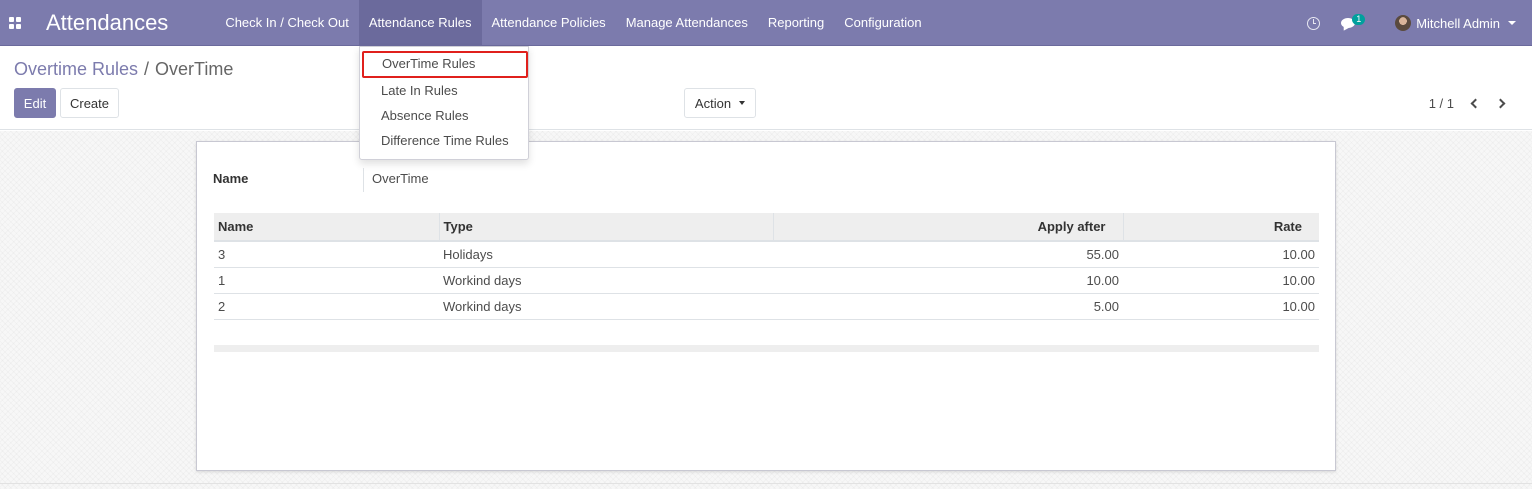 Image resolution: width=1532 pixels, height=489 pixels. I want to click on menu-reporting: Reporting, so click(796, 23).